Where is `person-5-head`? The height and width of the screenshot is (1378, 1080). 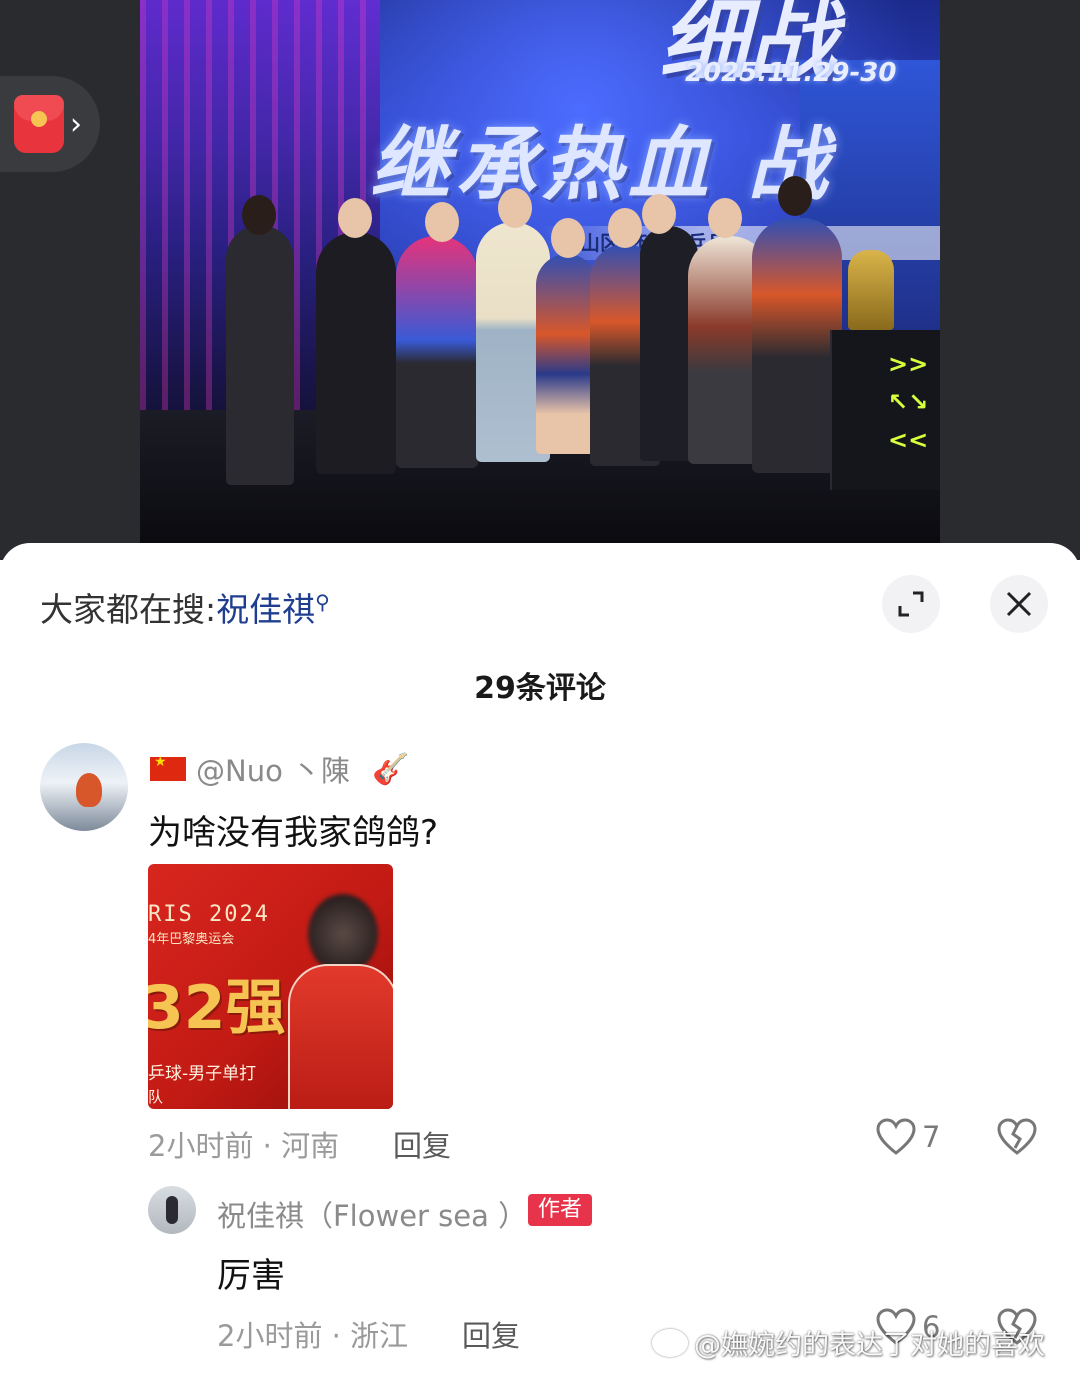 person-5-head is located at coordinates (568, 238).